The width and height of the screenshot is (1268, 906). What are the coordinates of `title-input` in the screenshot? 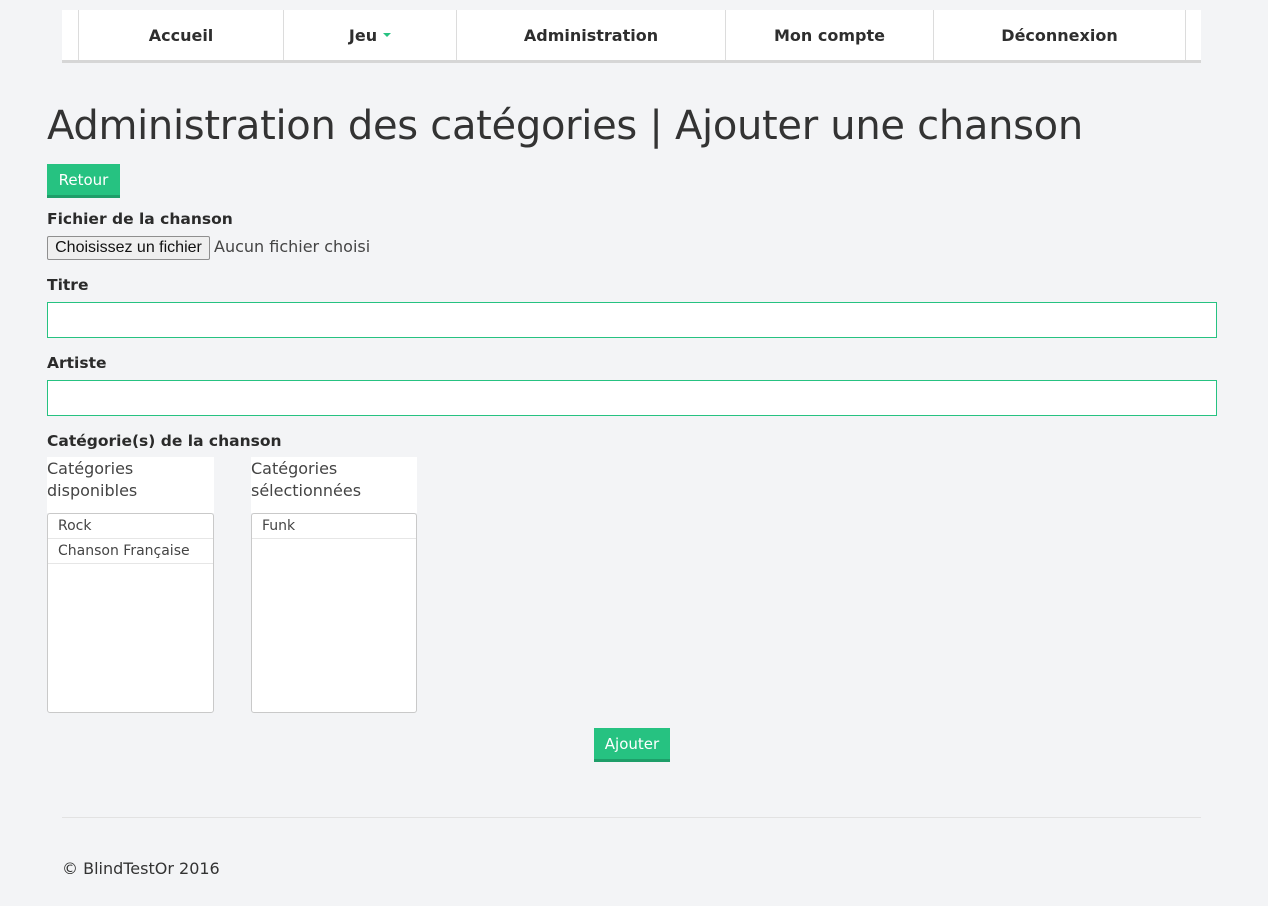 It's located at (632, 320).